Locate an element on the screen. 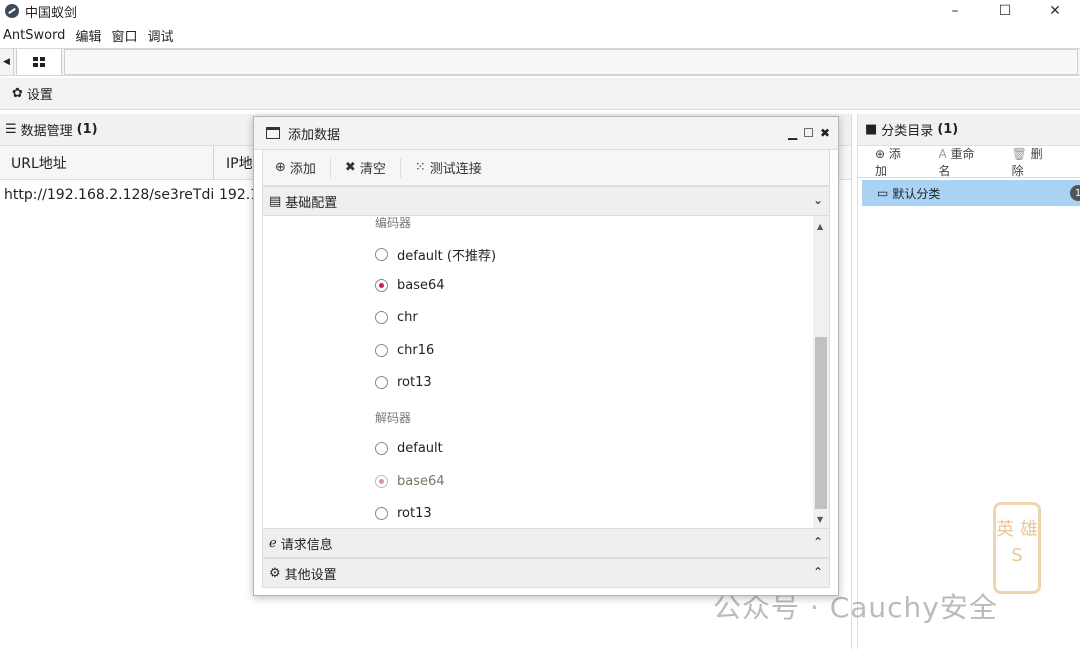 This screenshot has height=649, width=1080. scrollbar-thumb is located at coordinates (821, 423).